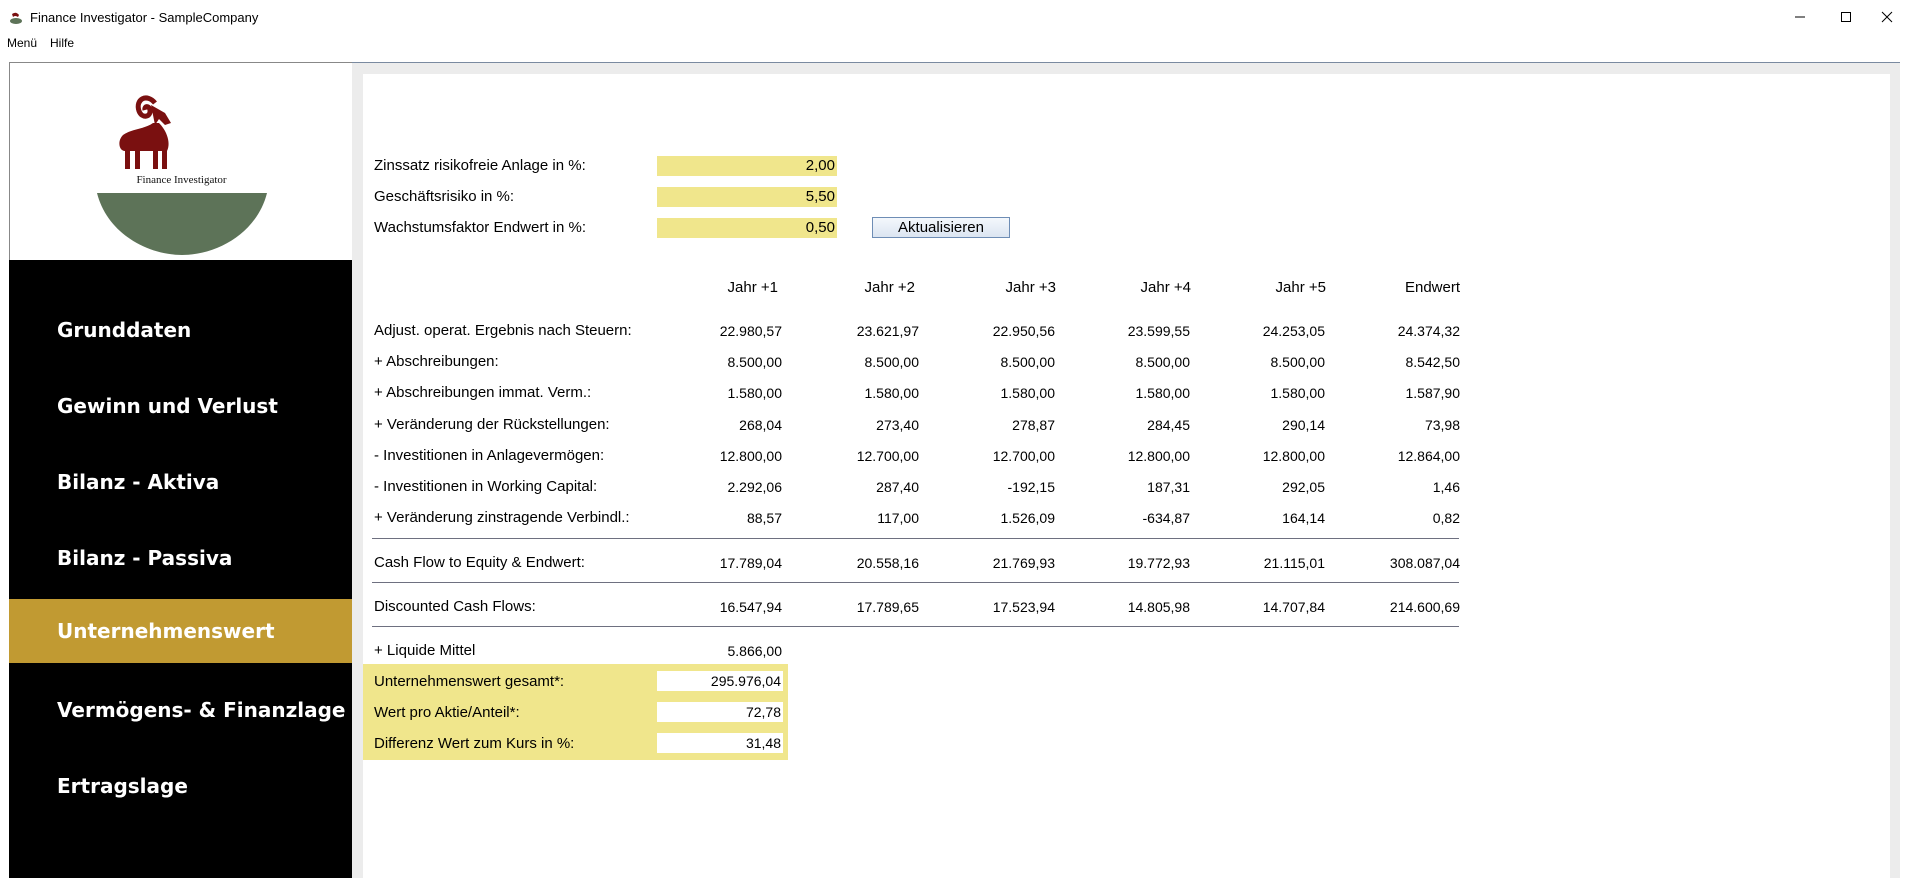 The width and height of the screenshot is (1905, 878). What do you see at coordinates (1158, 331) in the screenshot?
I see `table-cell: 23.599,55` at bounding box center [1158, 331].